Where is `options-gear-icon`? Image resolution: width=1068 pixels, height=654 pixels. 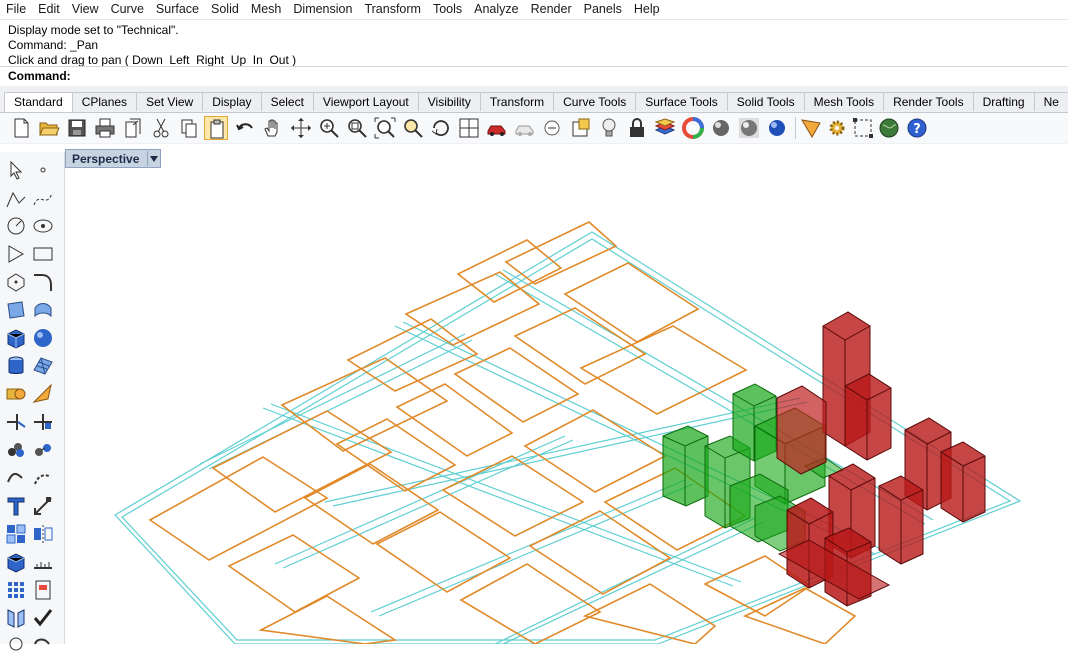
options-gear-icon is located at coordinates (837, 128).